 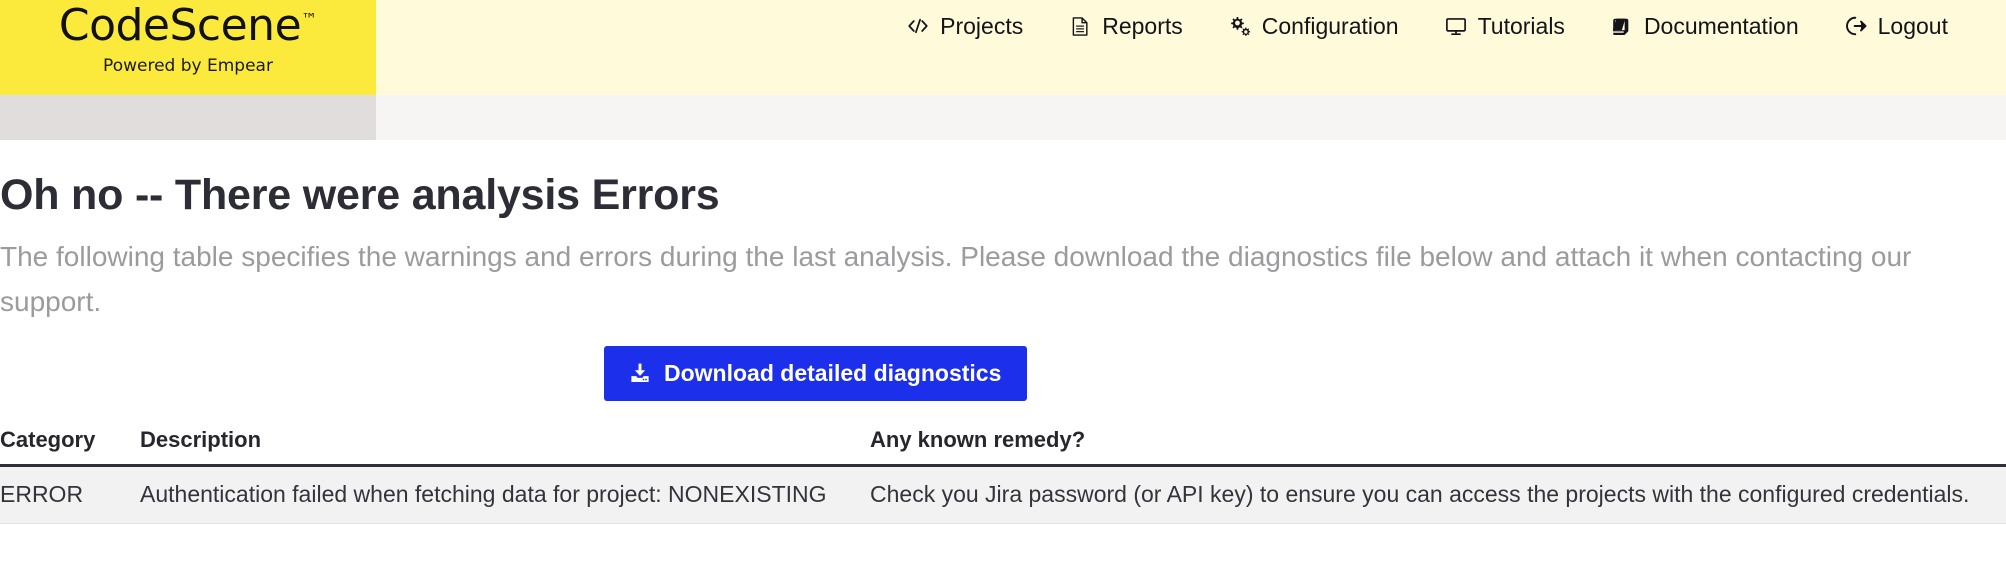 What do you see at coordinates (188, 66) in the screenshot?
I see `brand-tagline: Powered by Empear` at bounding box center [188, 66].